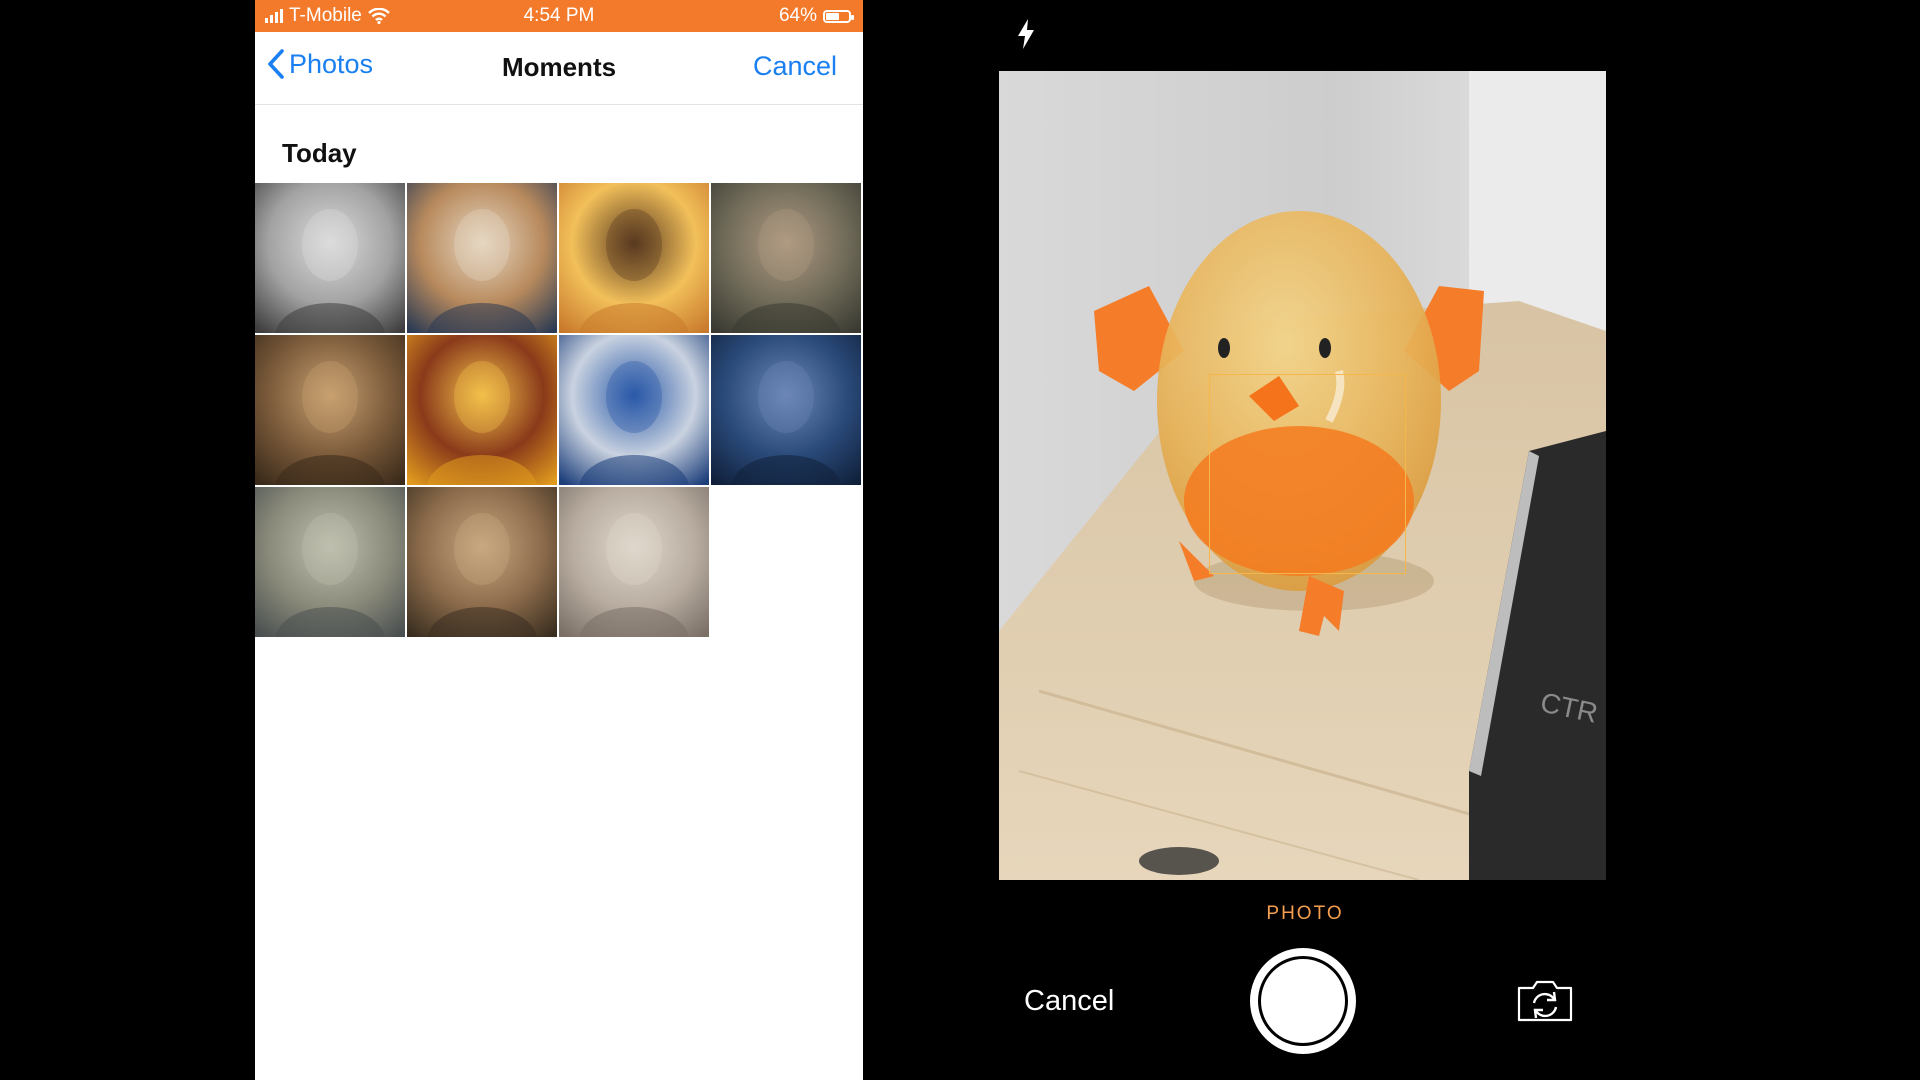  I want to click on camera-cancel-button: Cancel, so click(1069, 1001).